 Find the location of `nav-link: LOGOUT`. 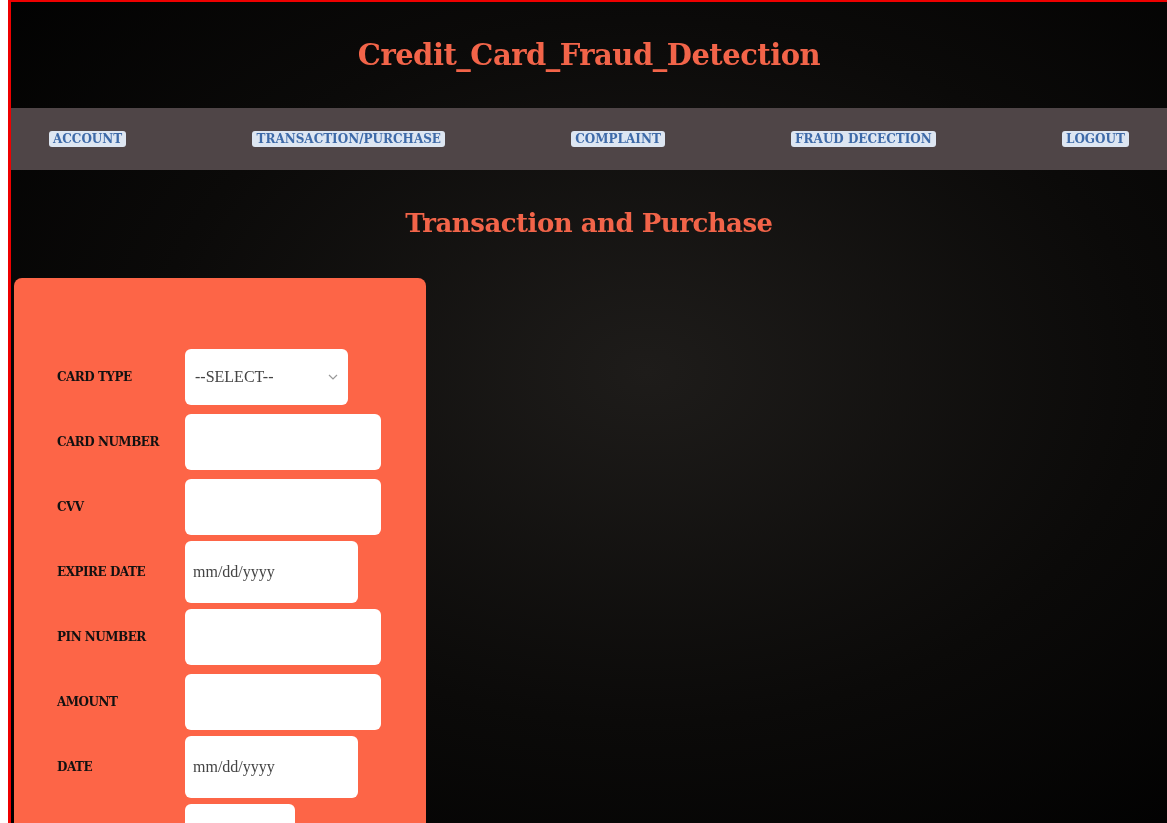

nav-link: LOGOUT is located at coordinates (1095, 139).